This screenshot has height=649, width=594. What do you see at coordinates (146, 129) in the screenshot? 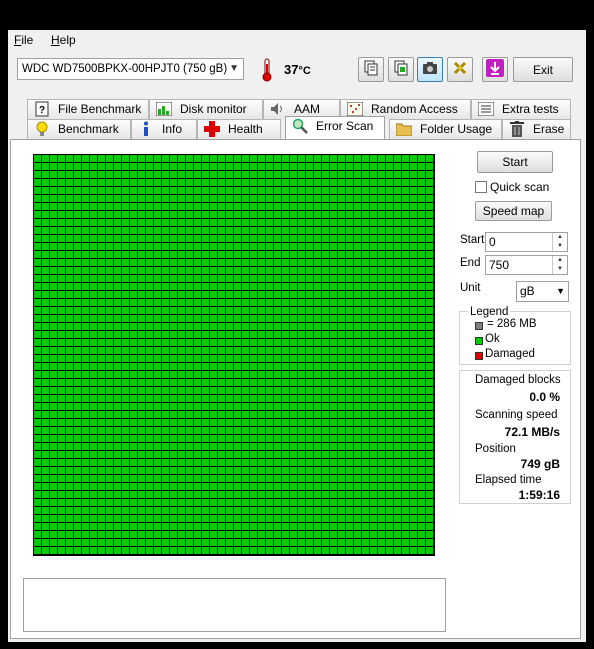
I see `info-icon` at bounding box center [146, 129].